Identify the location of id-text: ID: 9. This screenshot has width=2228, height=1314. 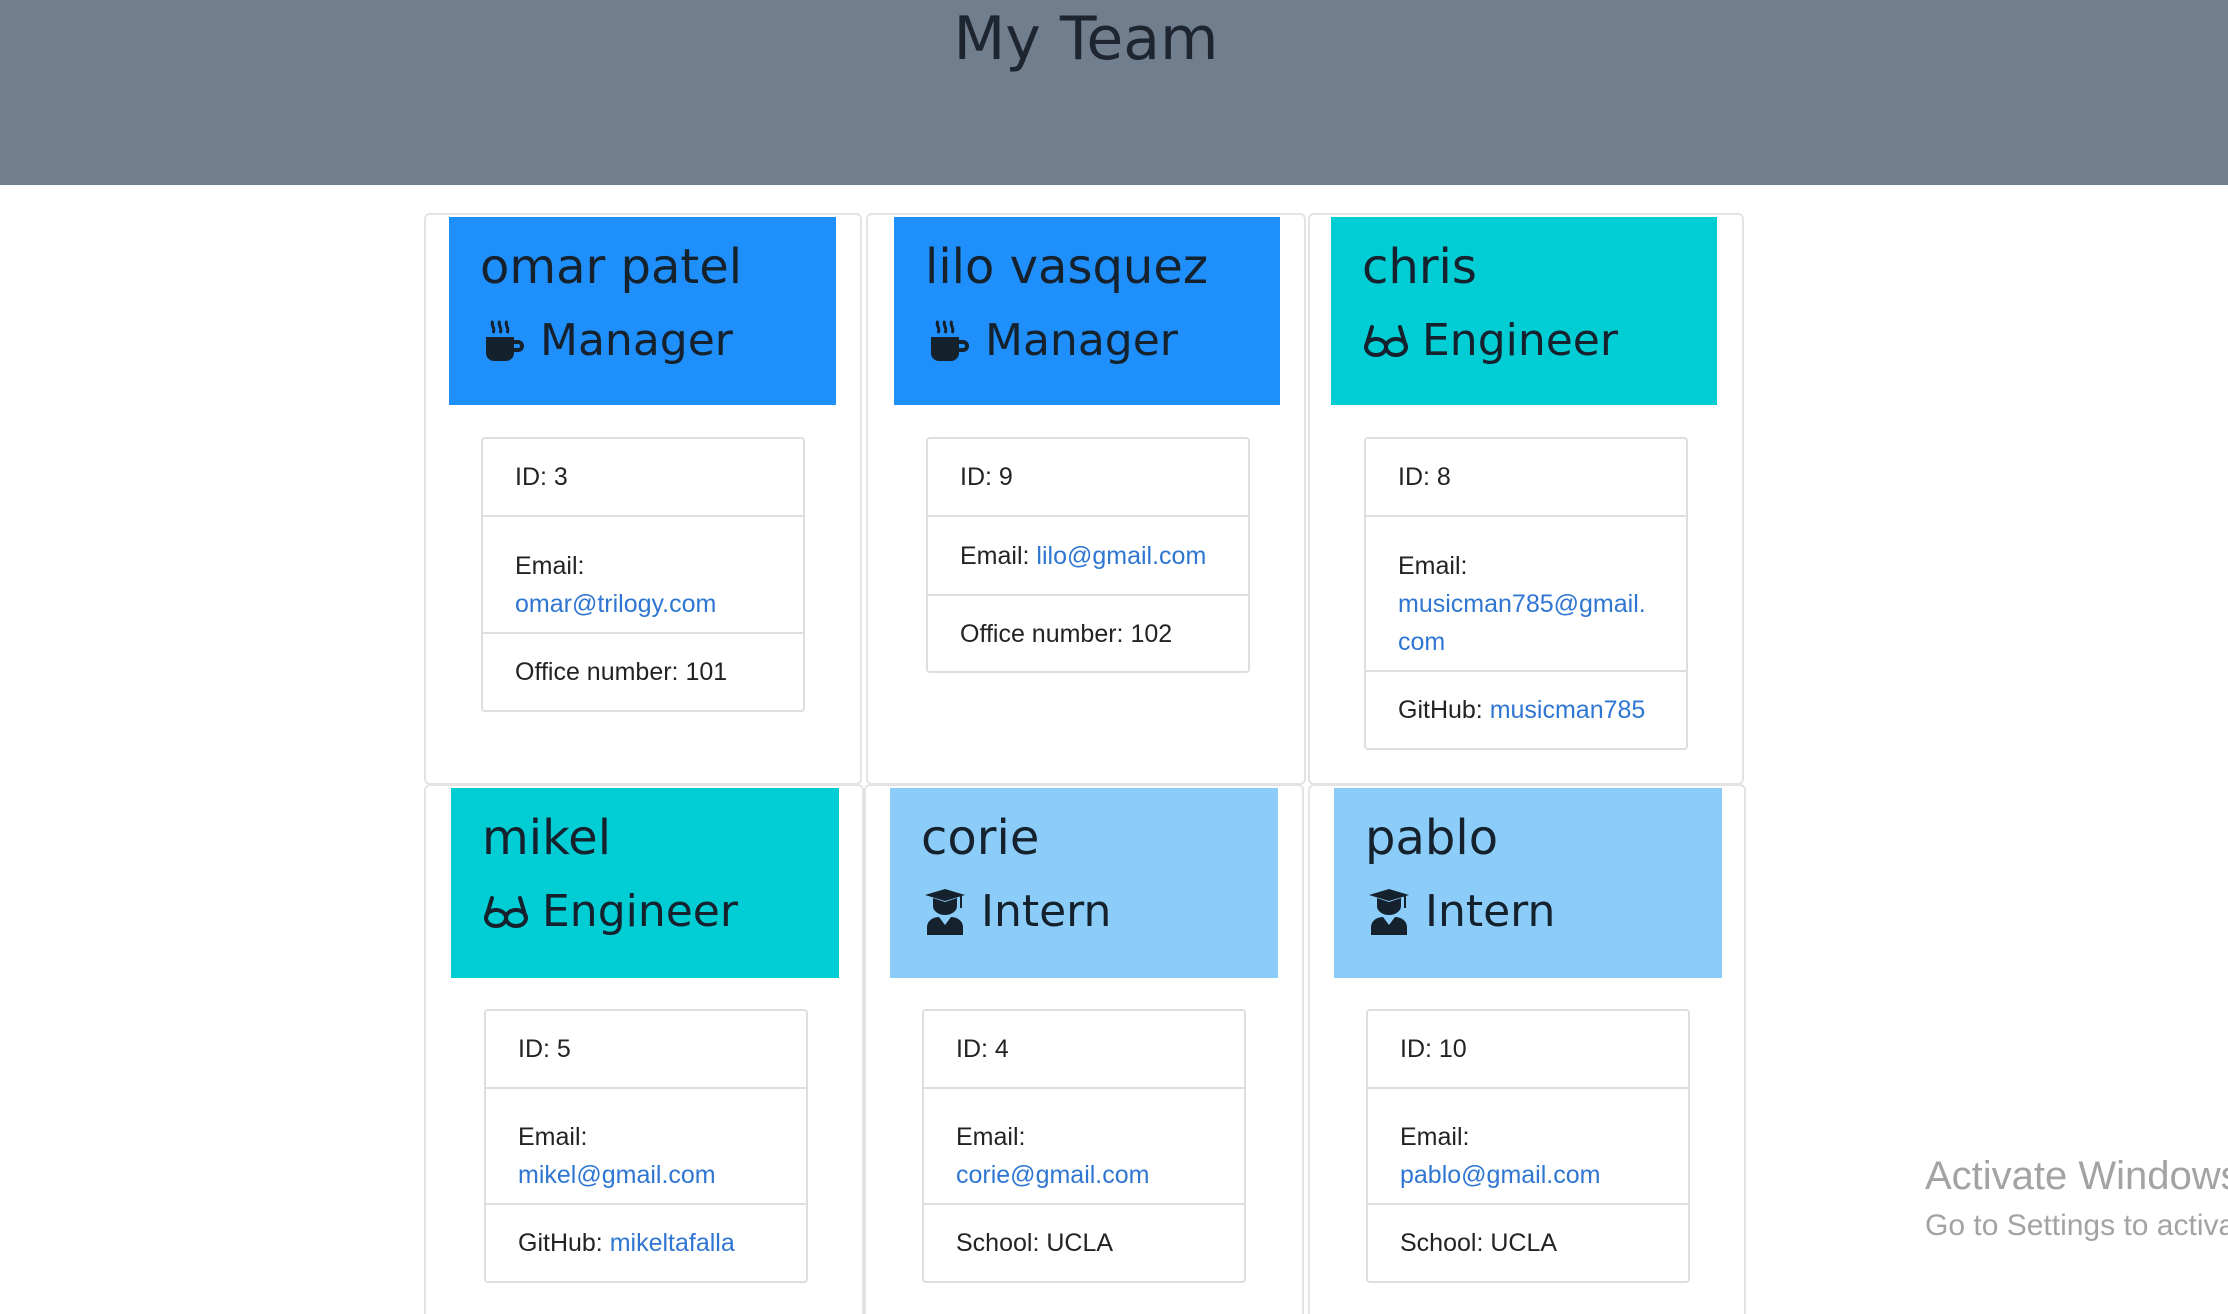
(986, 477).